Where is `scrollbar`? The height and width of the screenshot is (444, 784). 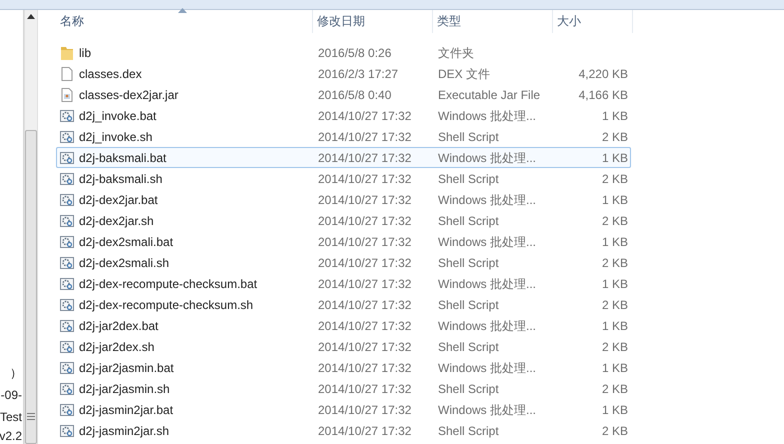 scrollbar is located at coordinates (31, 227).